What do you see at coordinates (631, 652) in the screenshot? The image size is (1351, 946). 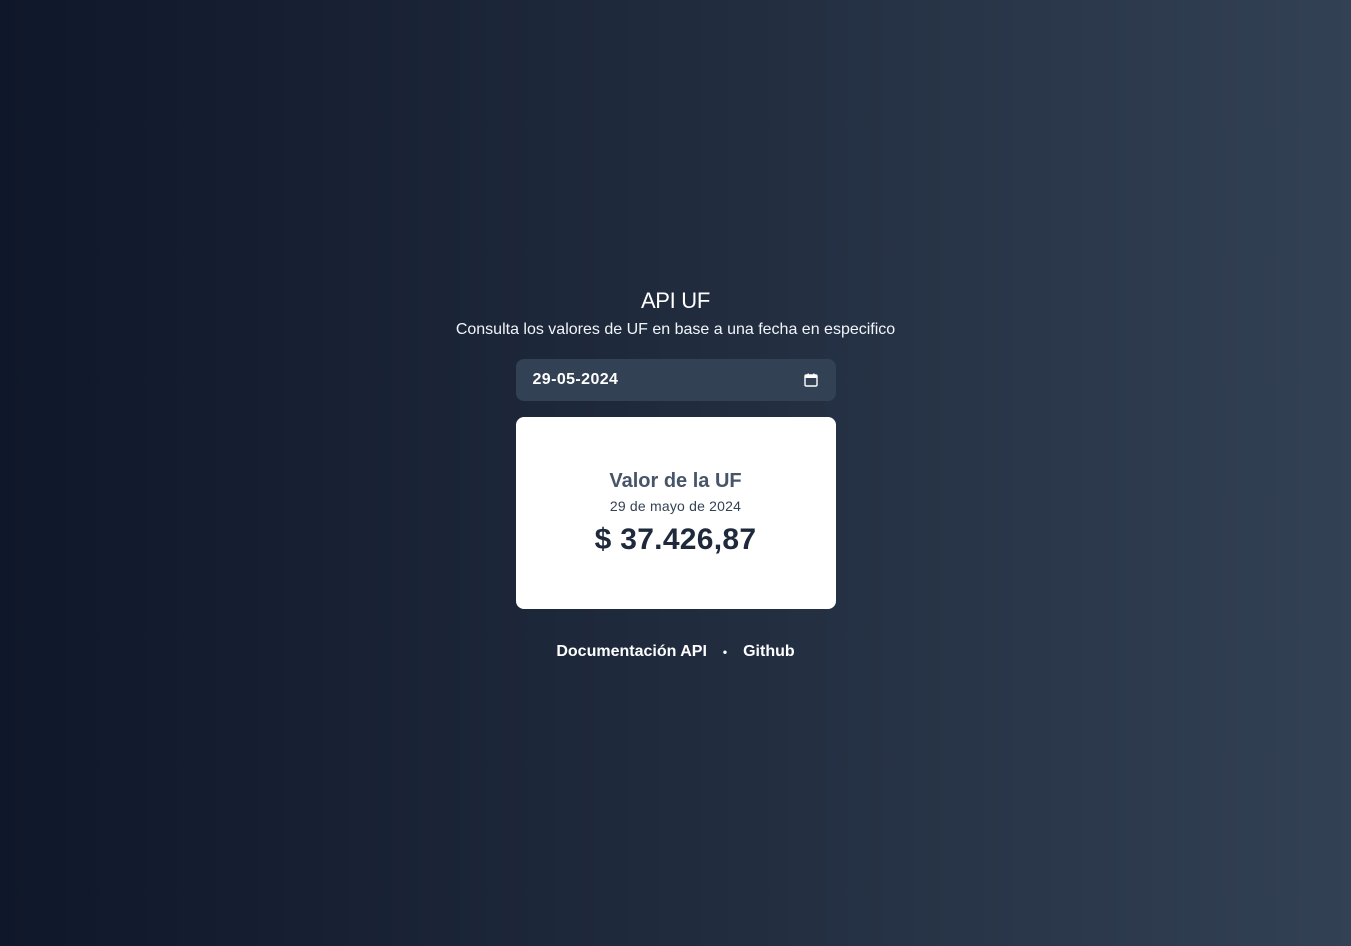 I see `documentation-link: Documentación API` at bounding box center [631, 652].